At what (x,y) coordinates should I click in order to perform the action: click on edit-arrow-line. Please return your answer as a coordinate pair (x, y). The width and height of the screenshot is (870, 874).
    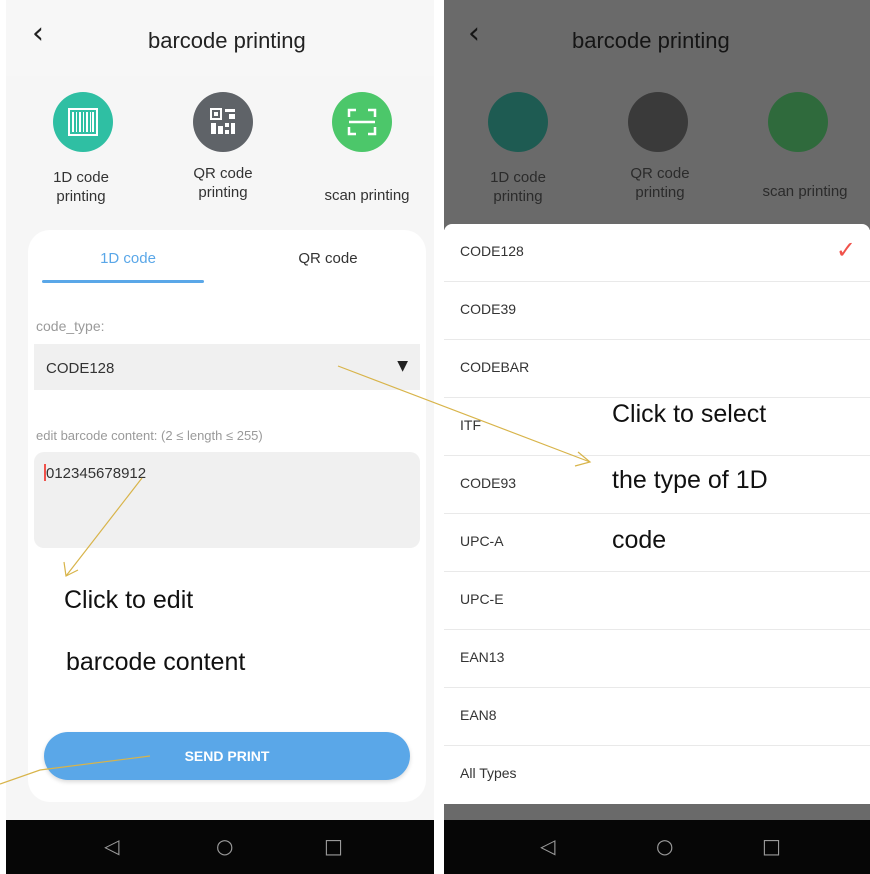
    Looking at the image, I should click on (104, 527).